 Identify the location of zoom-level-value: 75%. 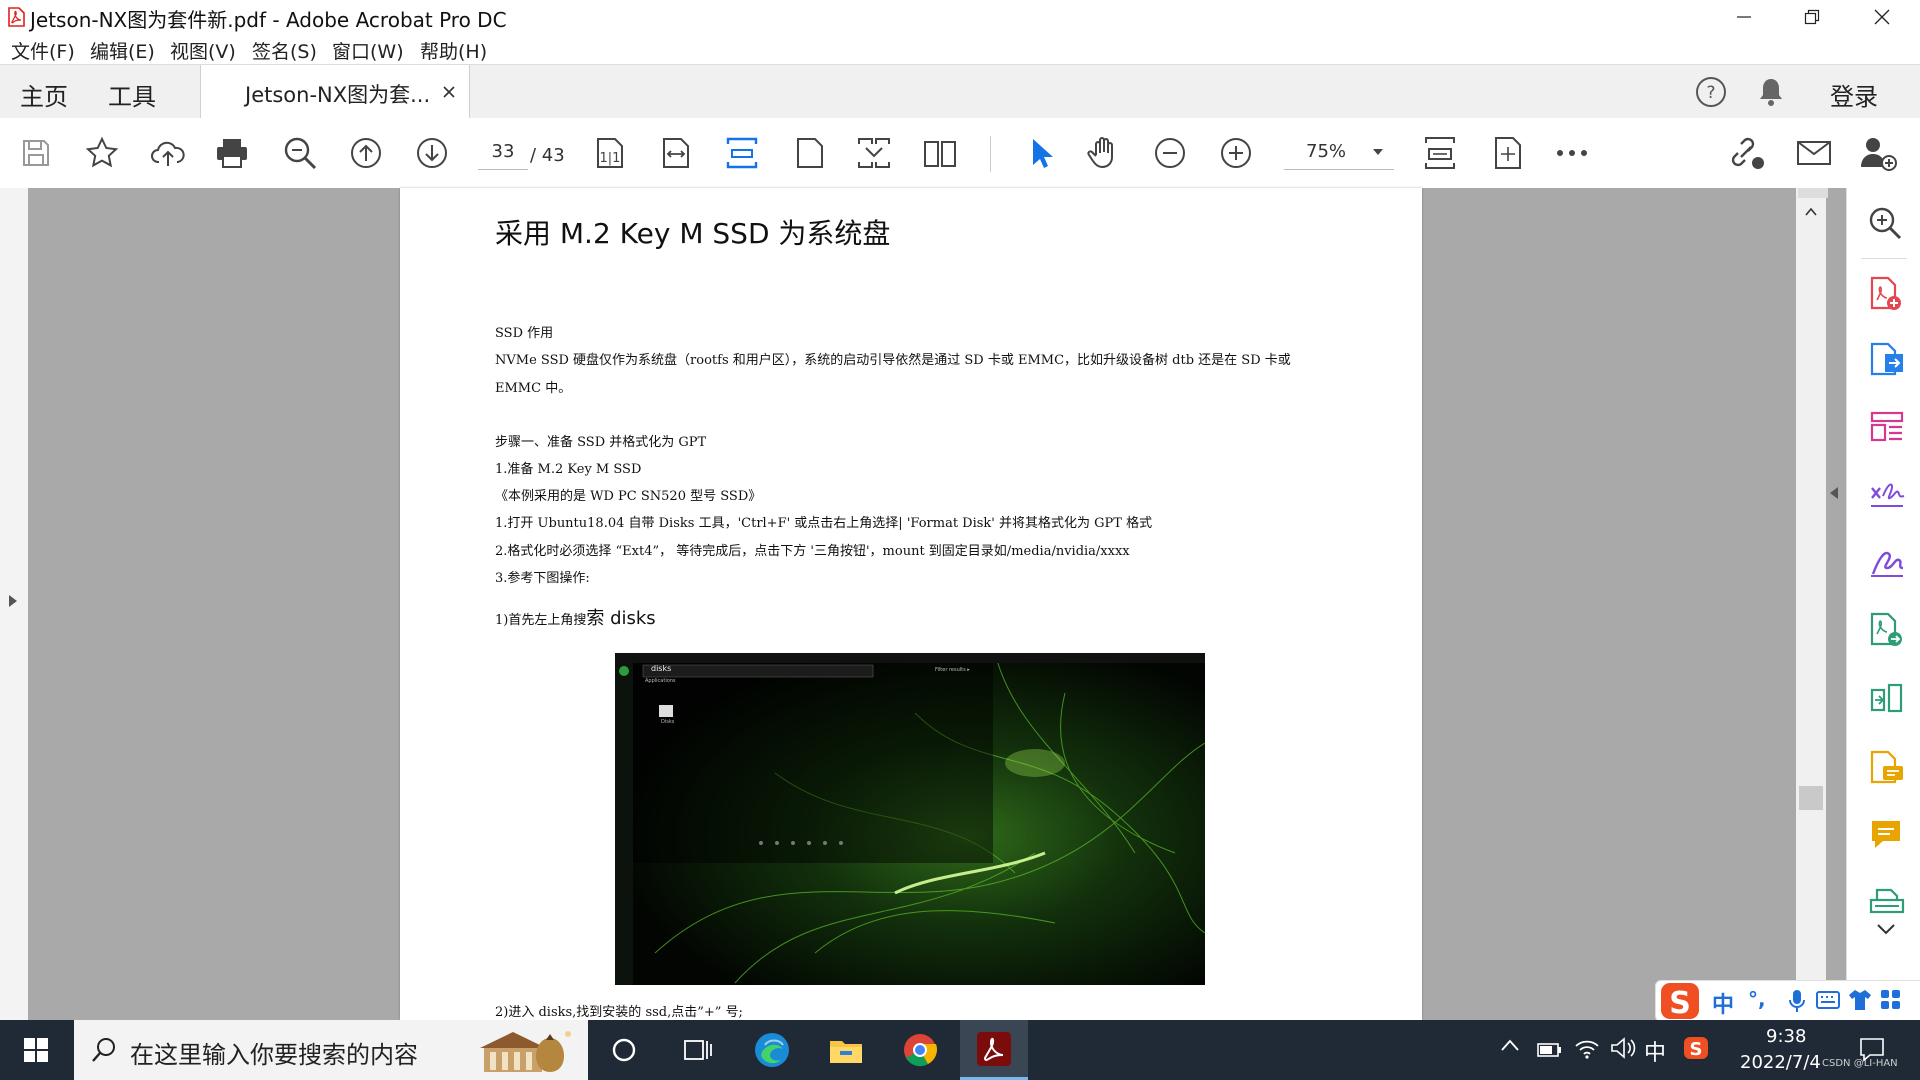
(1326, 151).